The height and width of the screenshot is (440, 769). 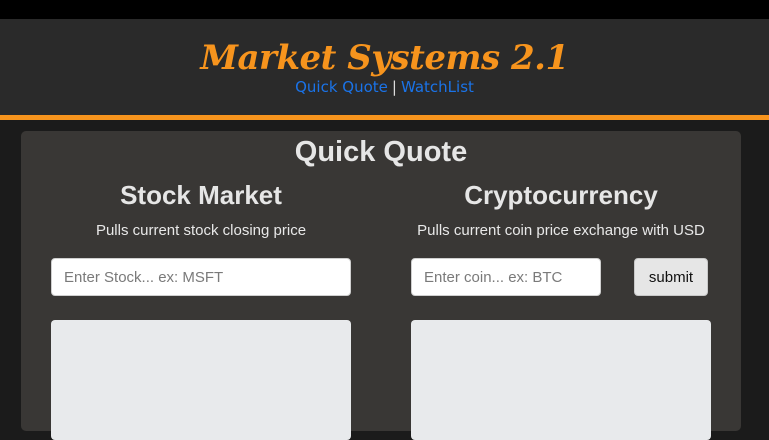 I want to click on stock-description: Pulls current stock closing price, so click(x=201, y=230).